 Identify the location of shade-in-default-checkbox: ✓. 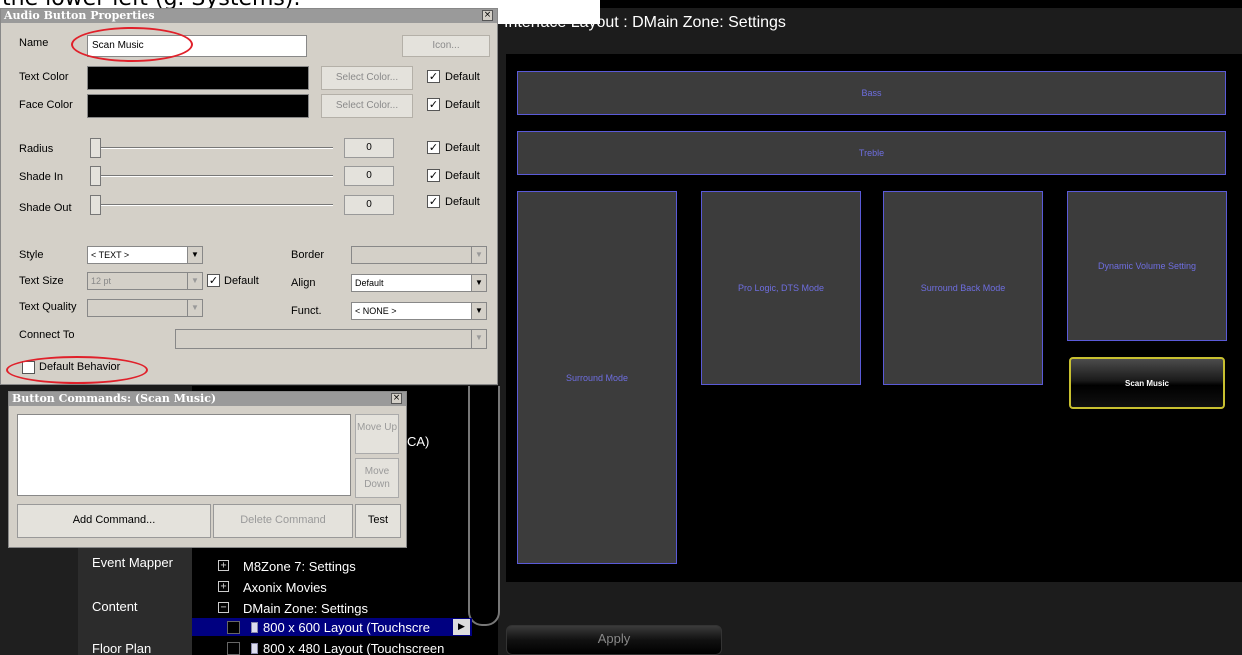
(433, 175).